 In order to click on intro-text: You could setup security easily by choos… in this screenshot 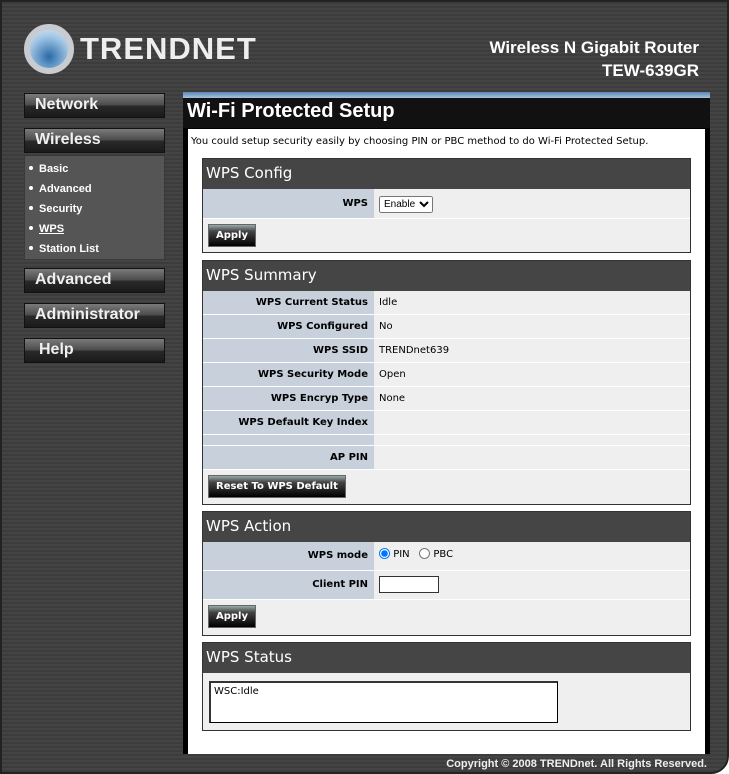, I will do `click(420, 141)`.